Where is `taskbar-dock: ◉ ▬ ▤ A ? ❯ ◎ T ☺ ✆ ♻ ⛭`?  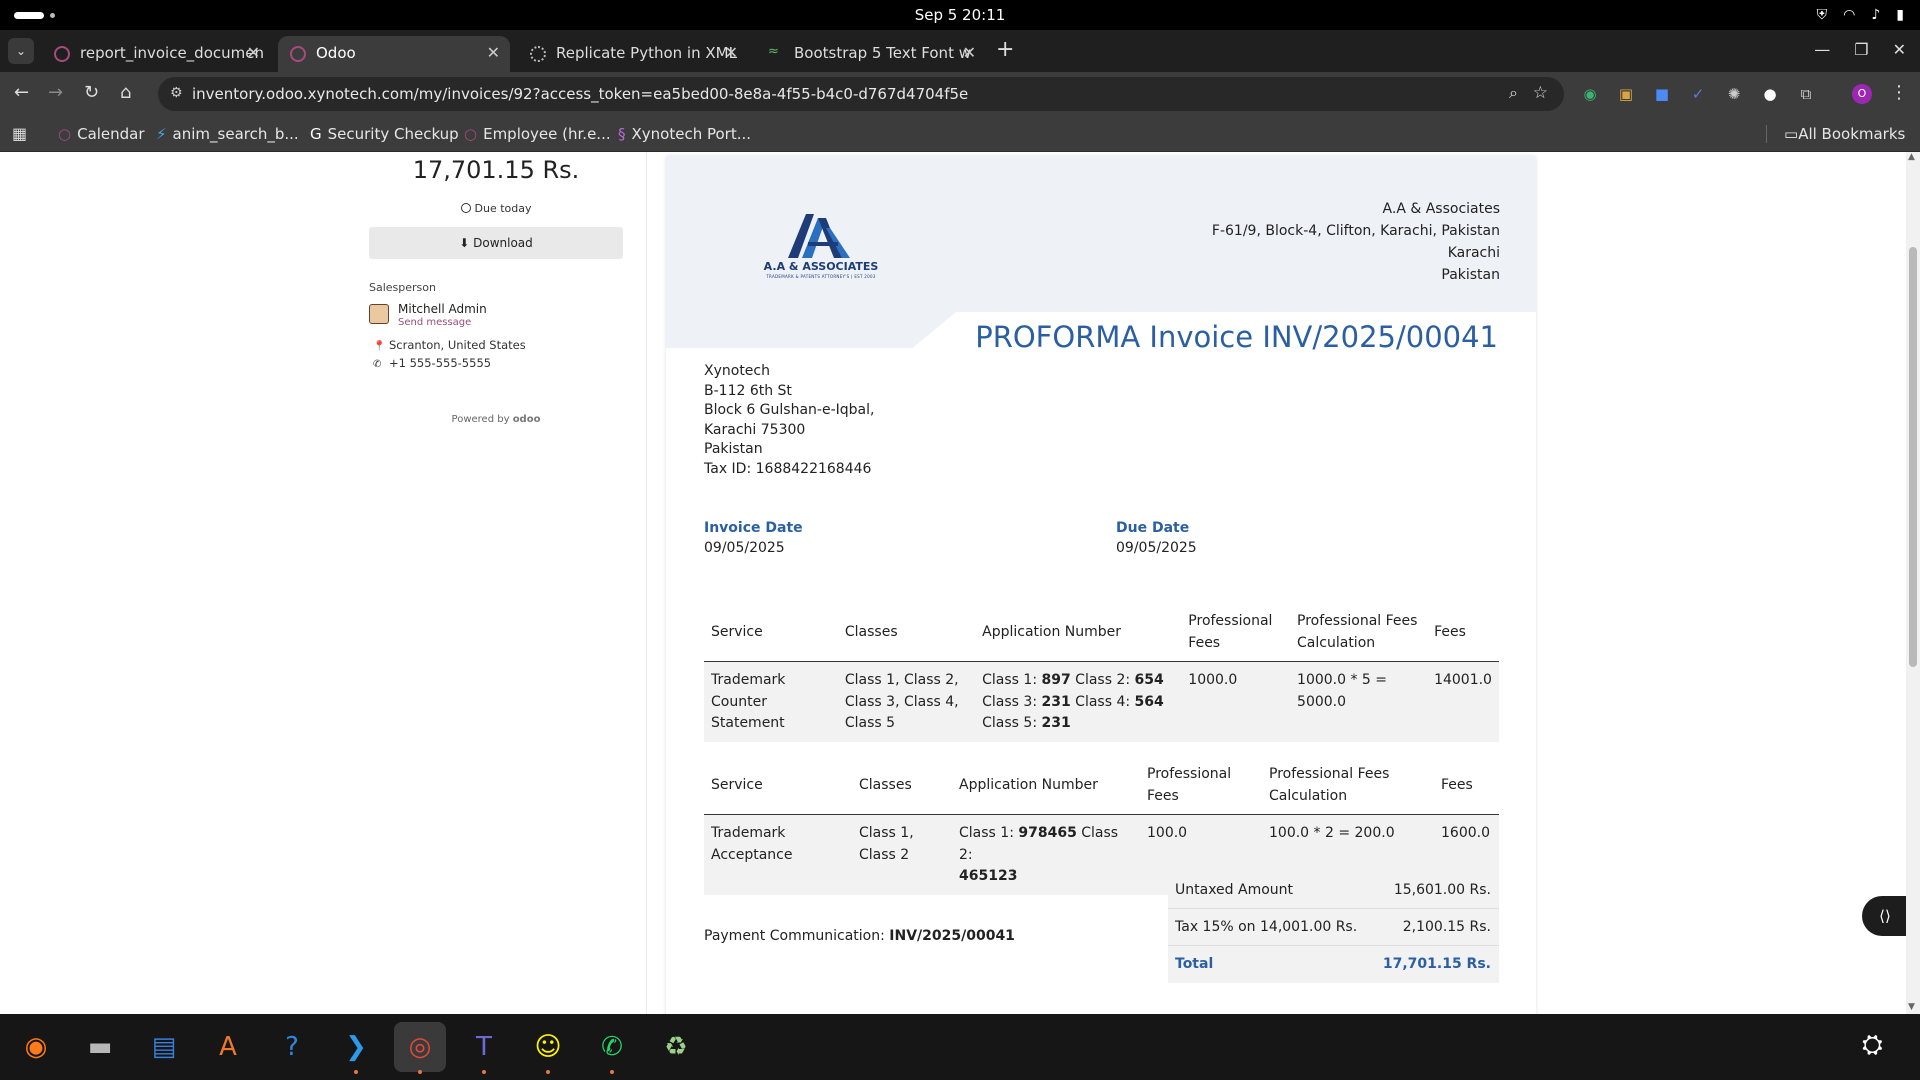
taskbar-dock: ◉ ▬ ▤ A ? ❯ ◎ T ☺ ✆ ♻ ⛭ is located at coordinates (960, 1047).